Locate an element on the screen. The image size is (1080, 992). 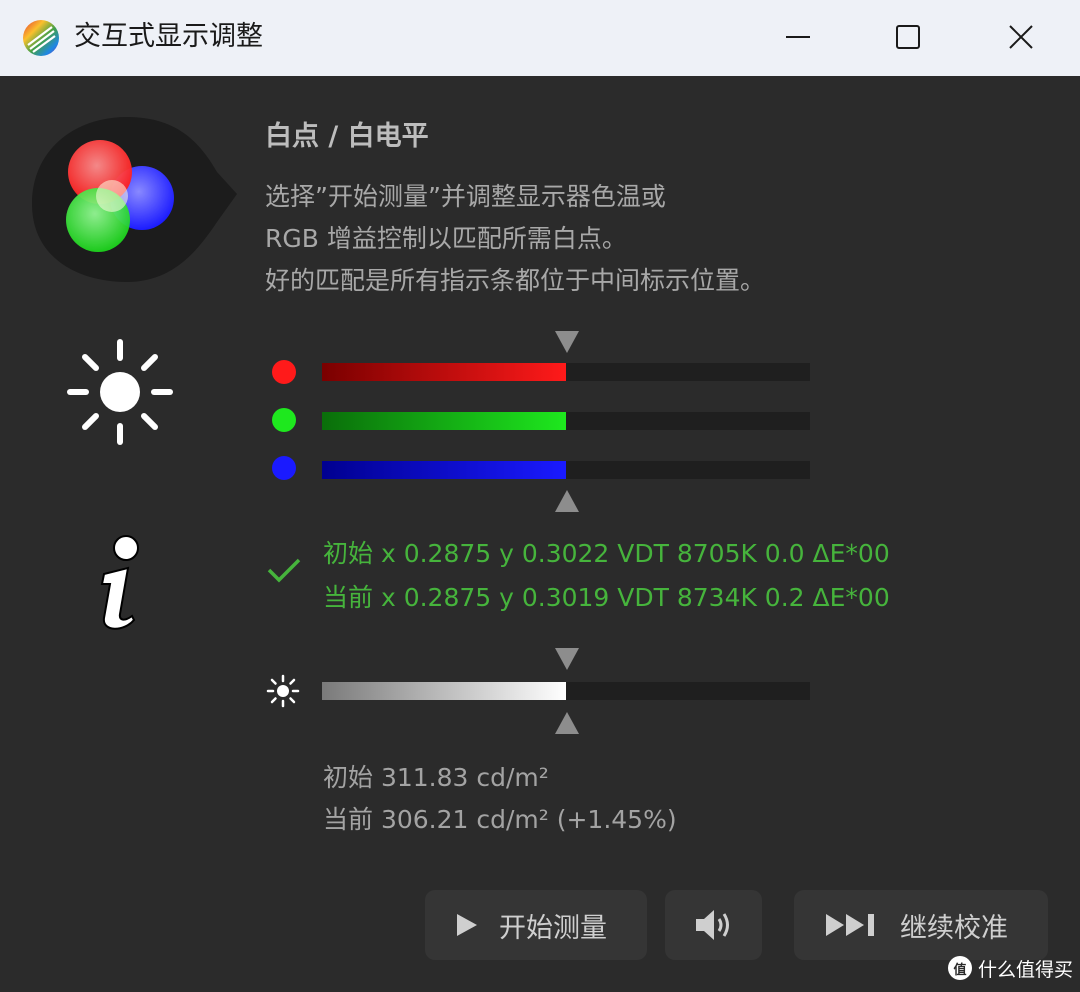
play-icon is located at coordinates (467, 925).